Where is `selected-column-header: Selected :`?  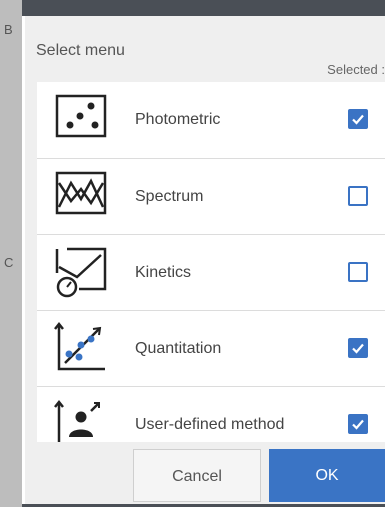
selected-column-header: Selected : is located at coordinates (356, 69).